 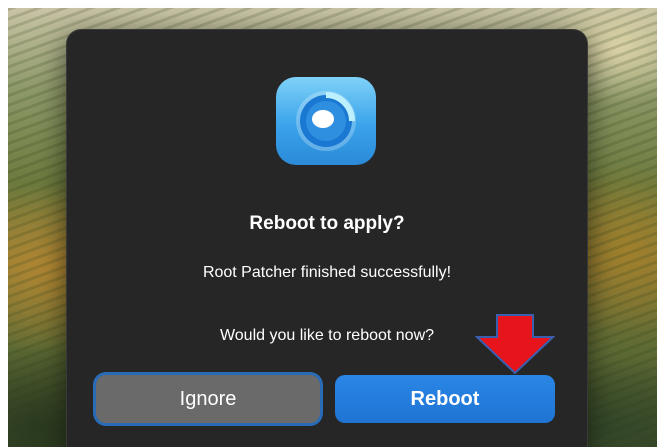 I want to click on dialog-message-success: Root Patcher finished successfully!, so click(x=327, y=272).